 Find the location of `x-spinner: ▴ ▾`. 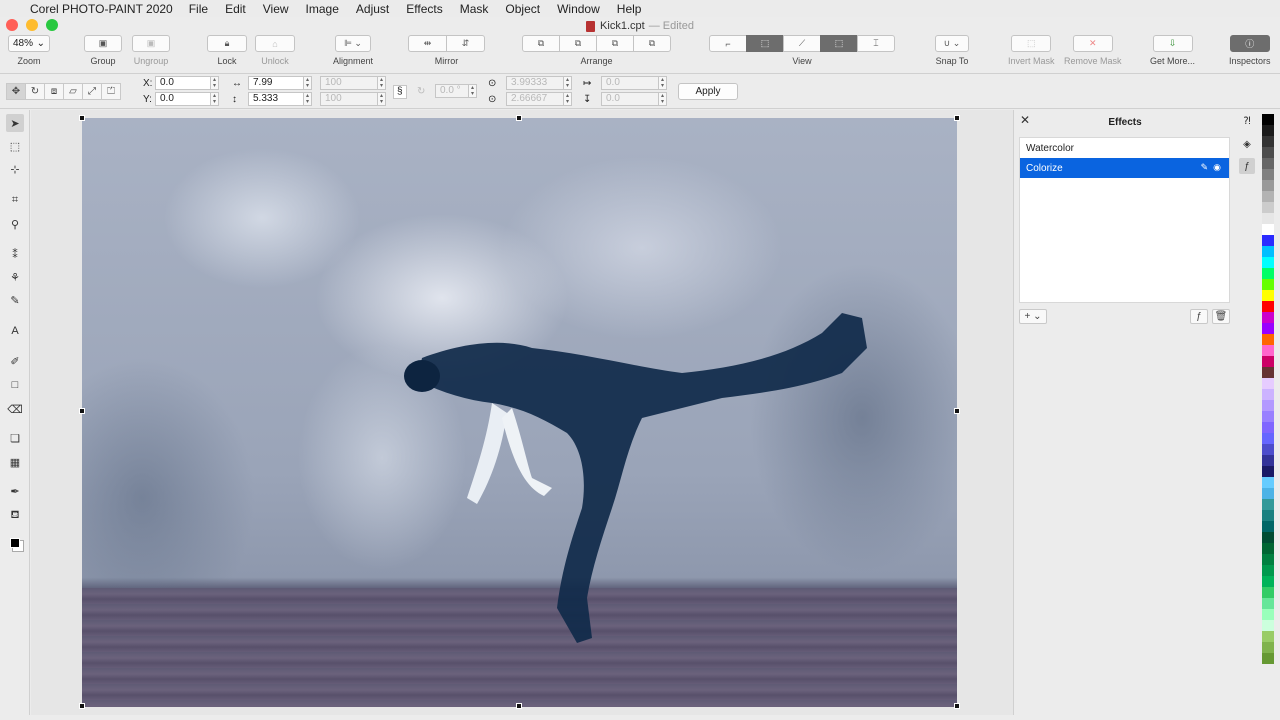

x-spinner: ▴ ▾ is located at coordinates (215, 83).